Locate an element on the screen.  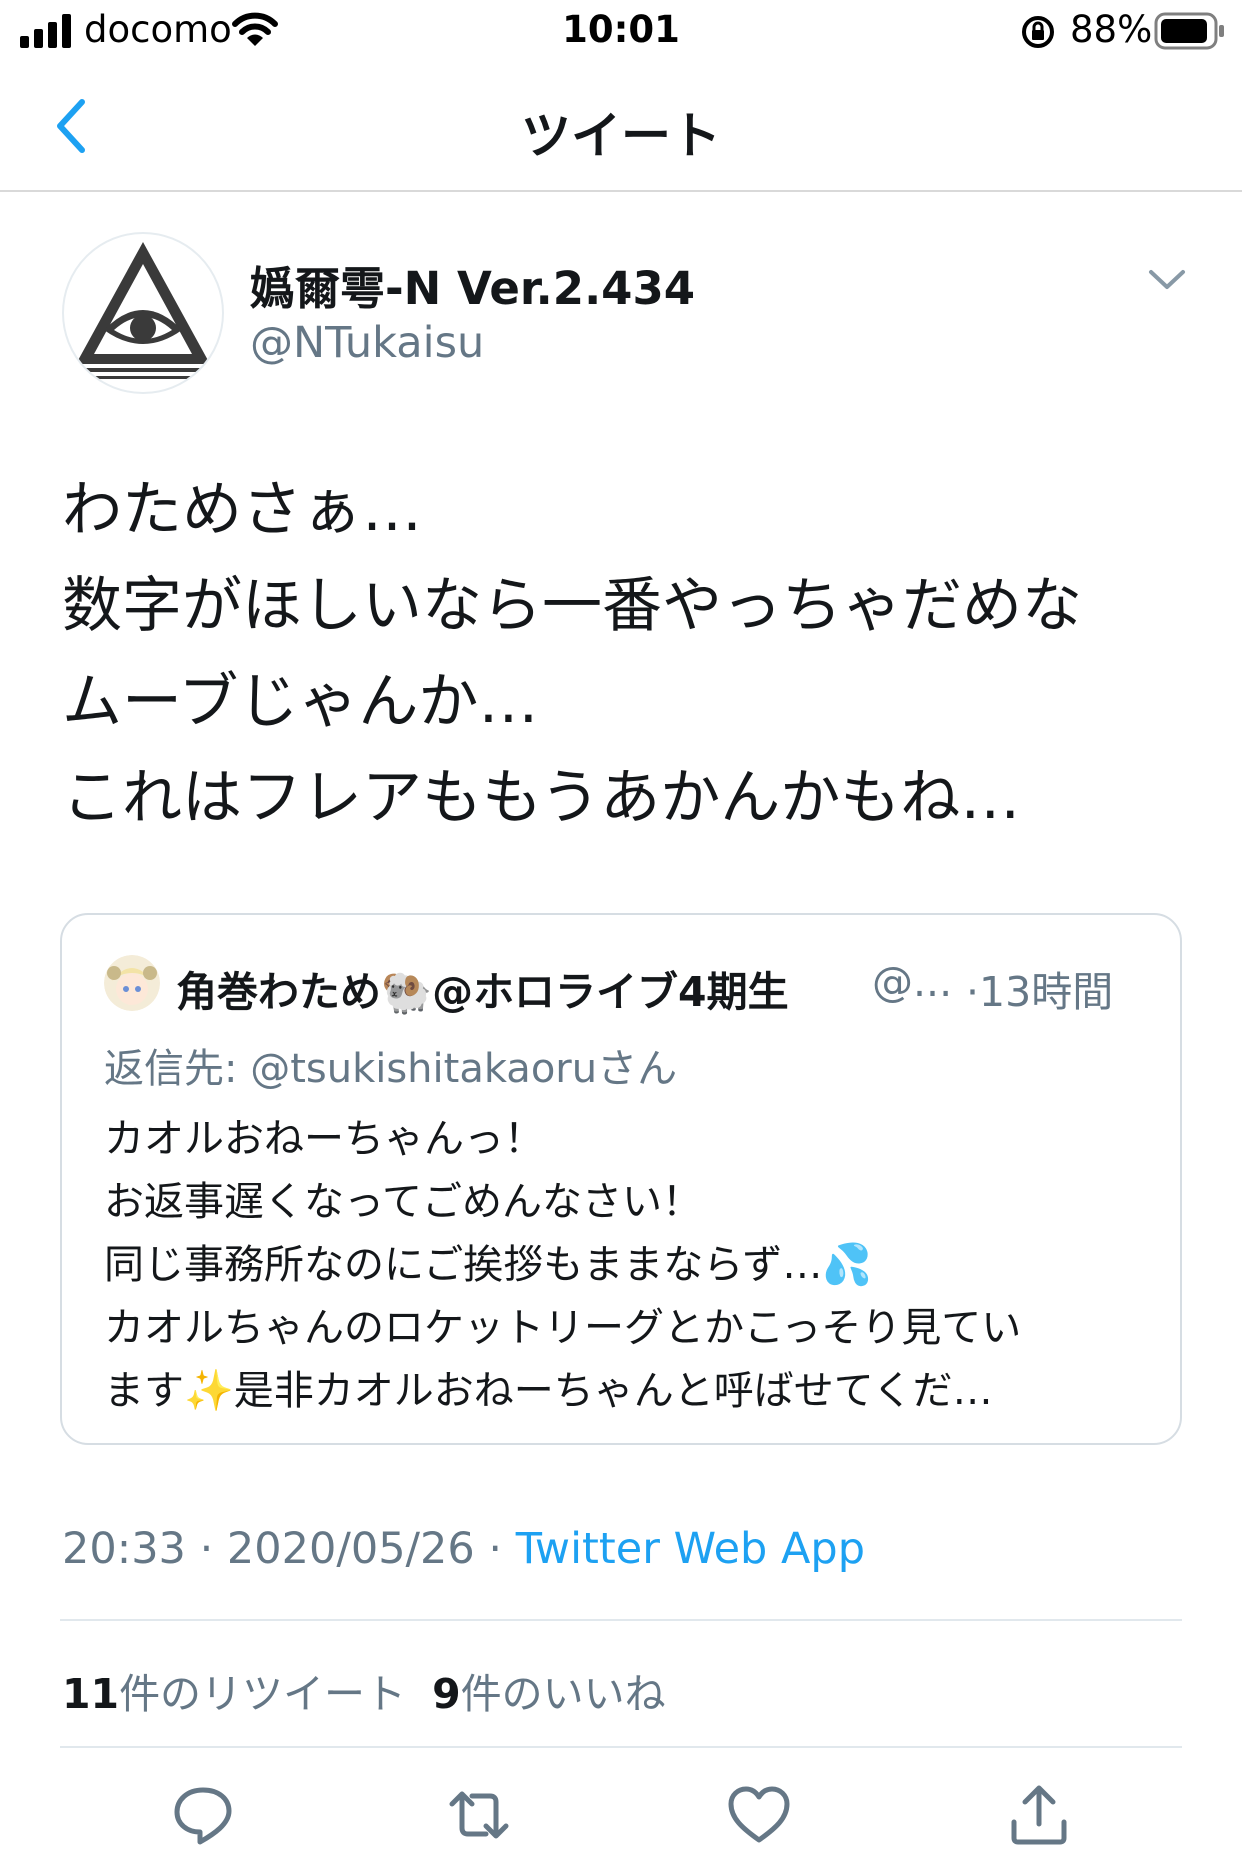
quoted-author-avatar is located at coordinates (132, 983).